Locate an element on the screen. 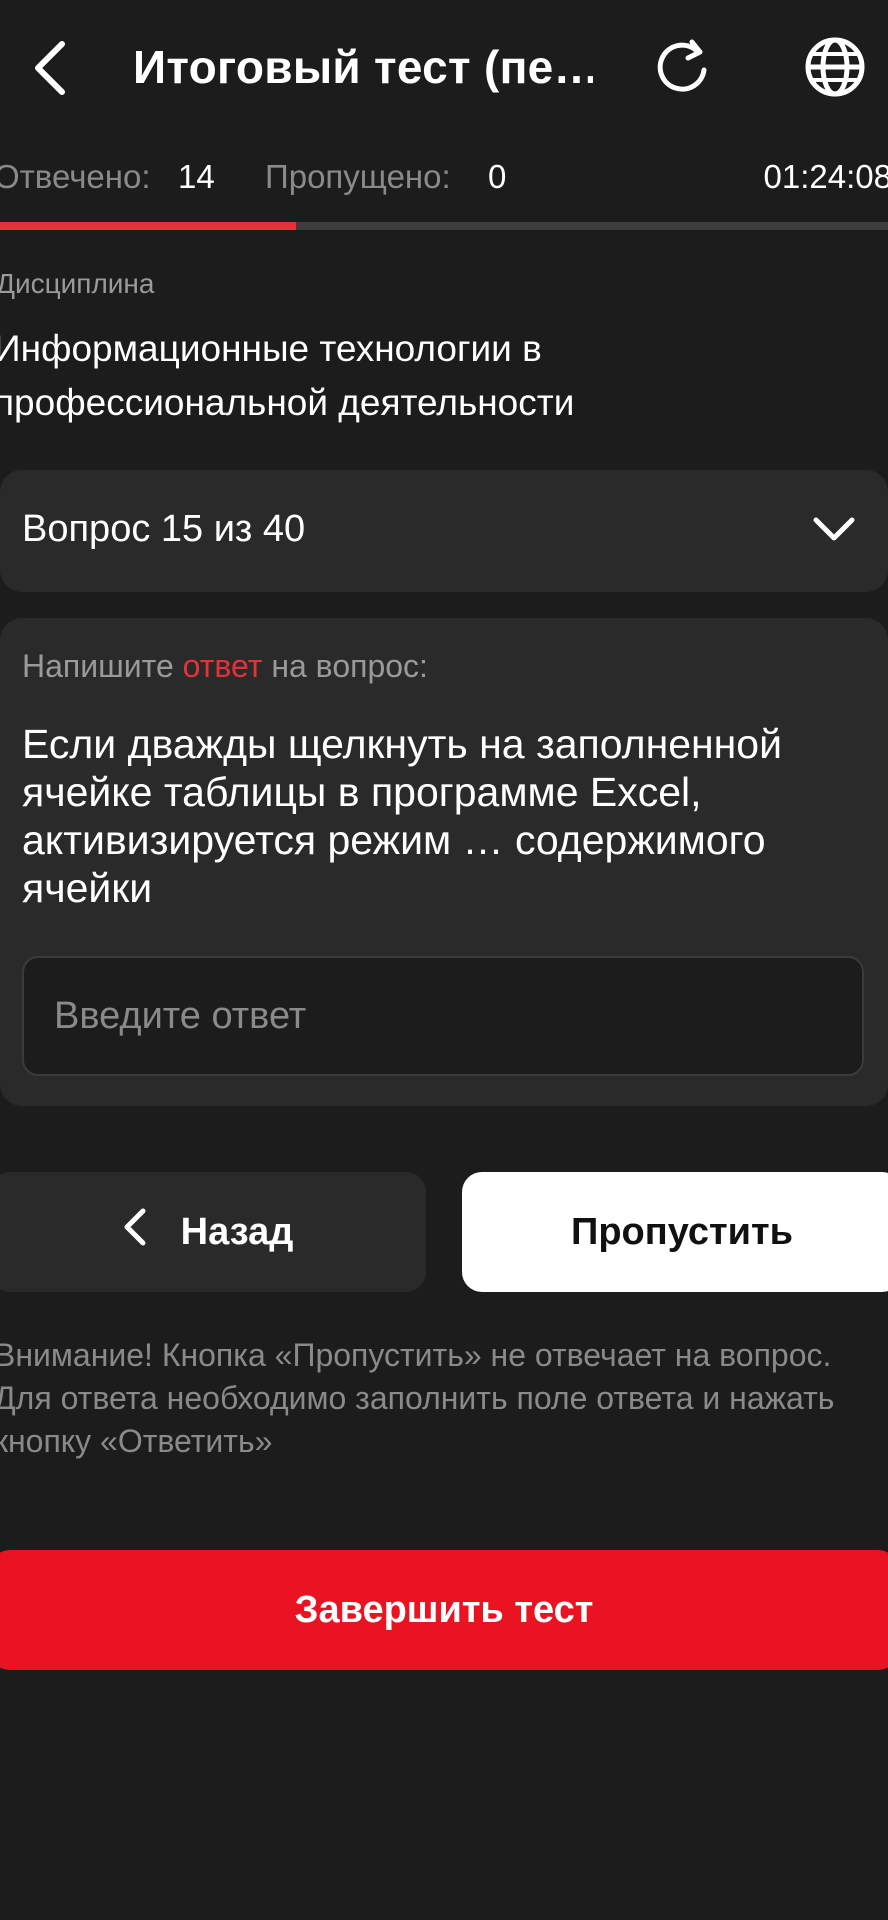  answer-input is located at coordinates (443, 1016).